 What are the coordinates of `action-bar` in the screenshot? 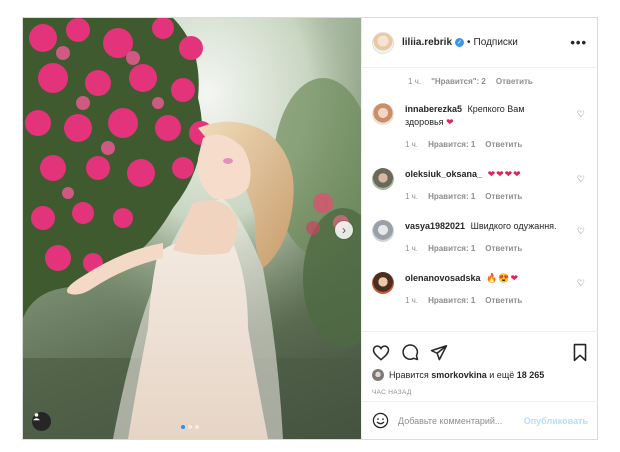 It's located at (480, 352).